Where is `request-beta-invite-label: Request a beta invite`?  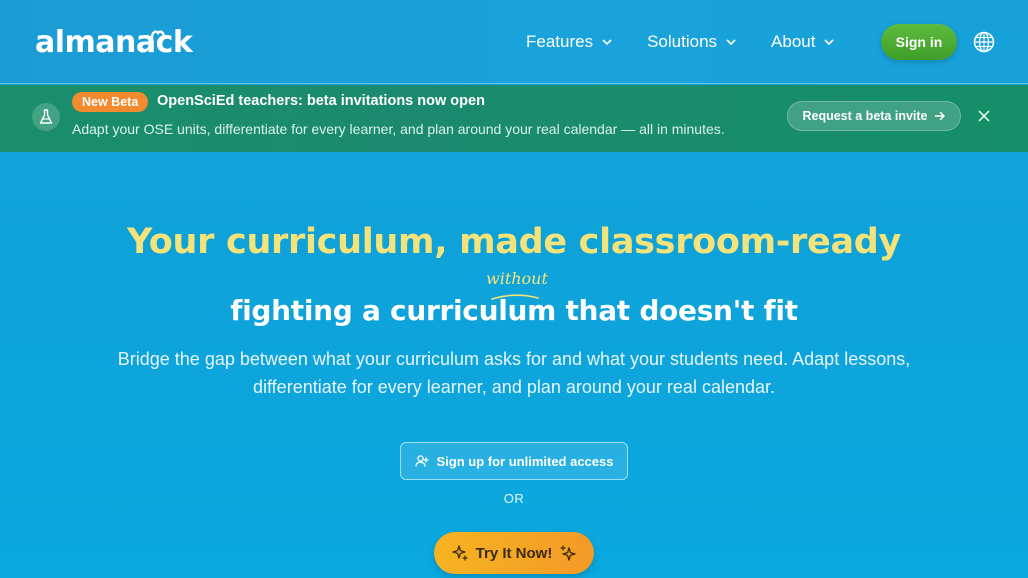 request-beta-invite-label: Request a beta invite is located at coordinates (865, 116).